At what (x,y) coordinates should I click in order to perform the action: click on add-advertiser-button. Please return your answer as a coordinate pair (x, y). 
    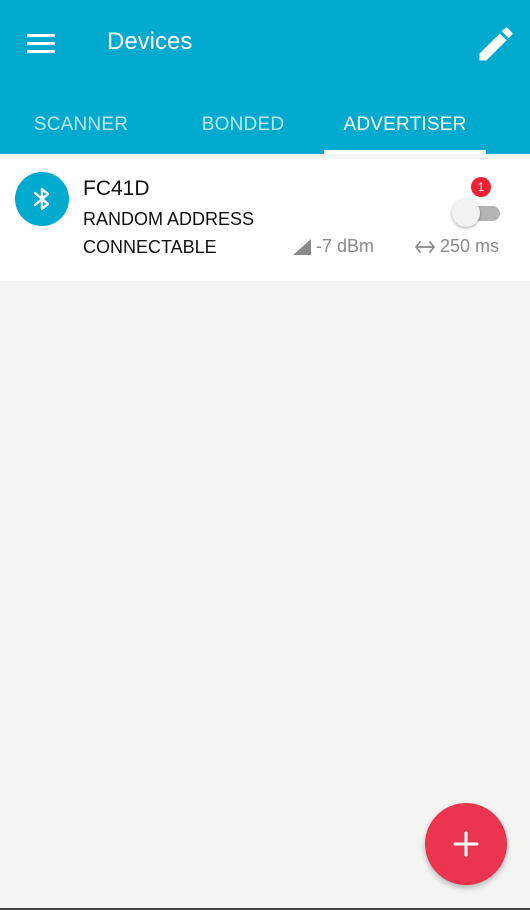
    Looking at the image, I should click on (466, 844).